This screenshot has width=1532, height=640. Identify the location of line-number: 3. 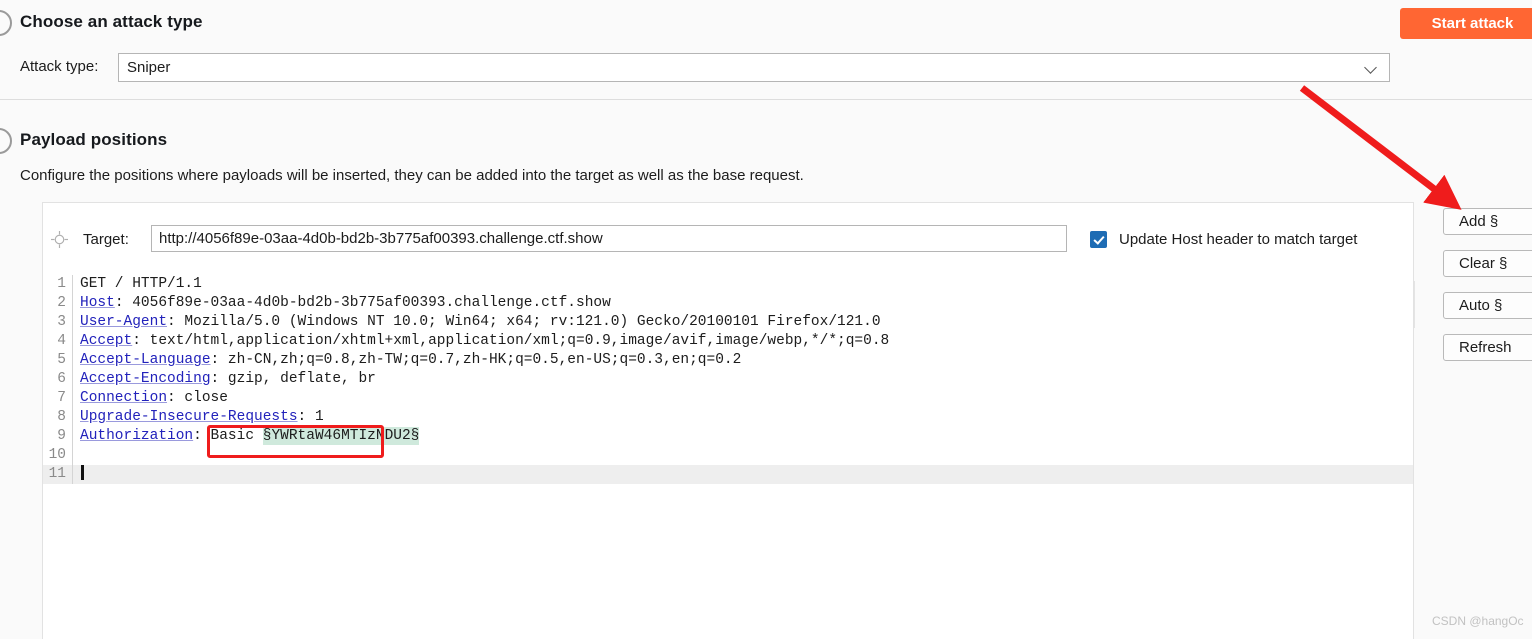
(58, 322).